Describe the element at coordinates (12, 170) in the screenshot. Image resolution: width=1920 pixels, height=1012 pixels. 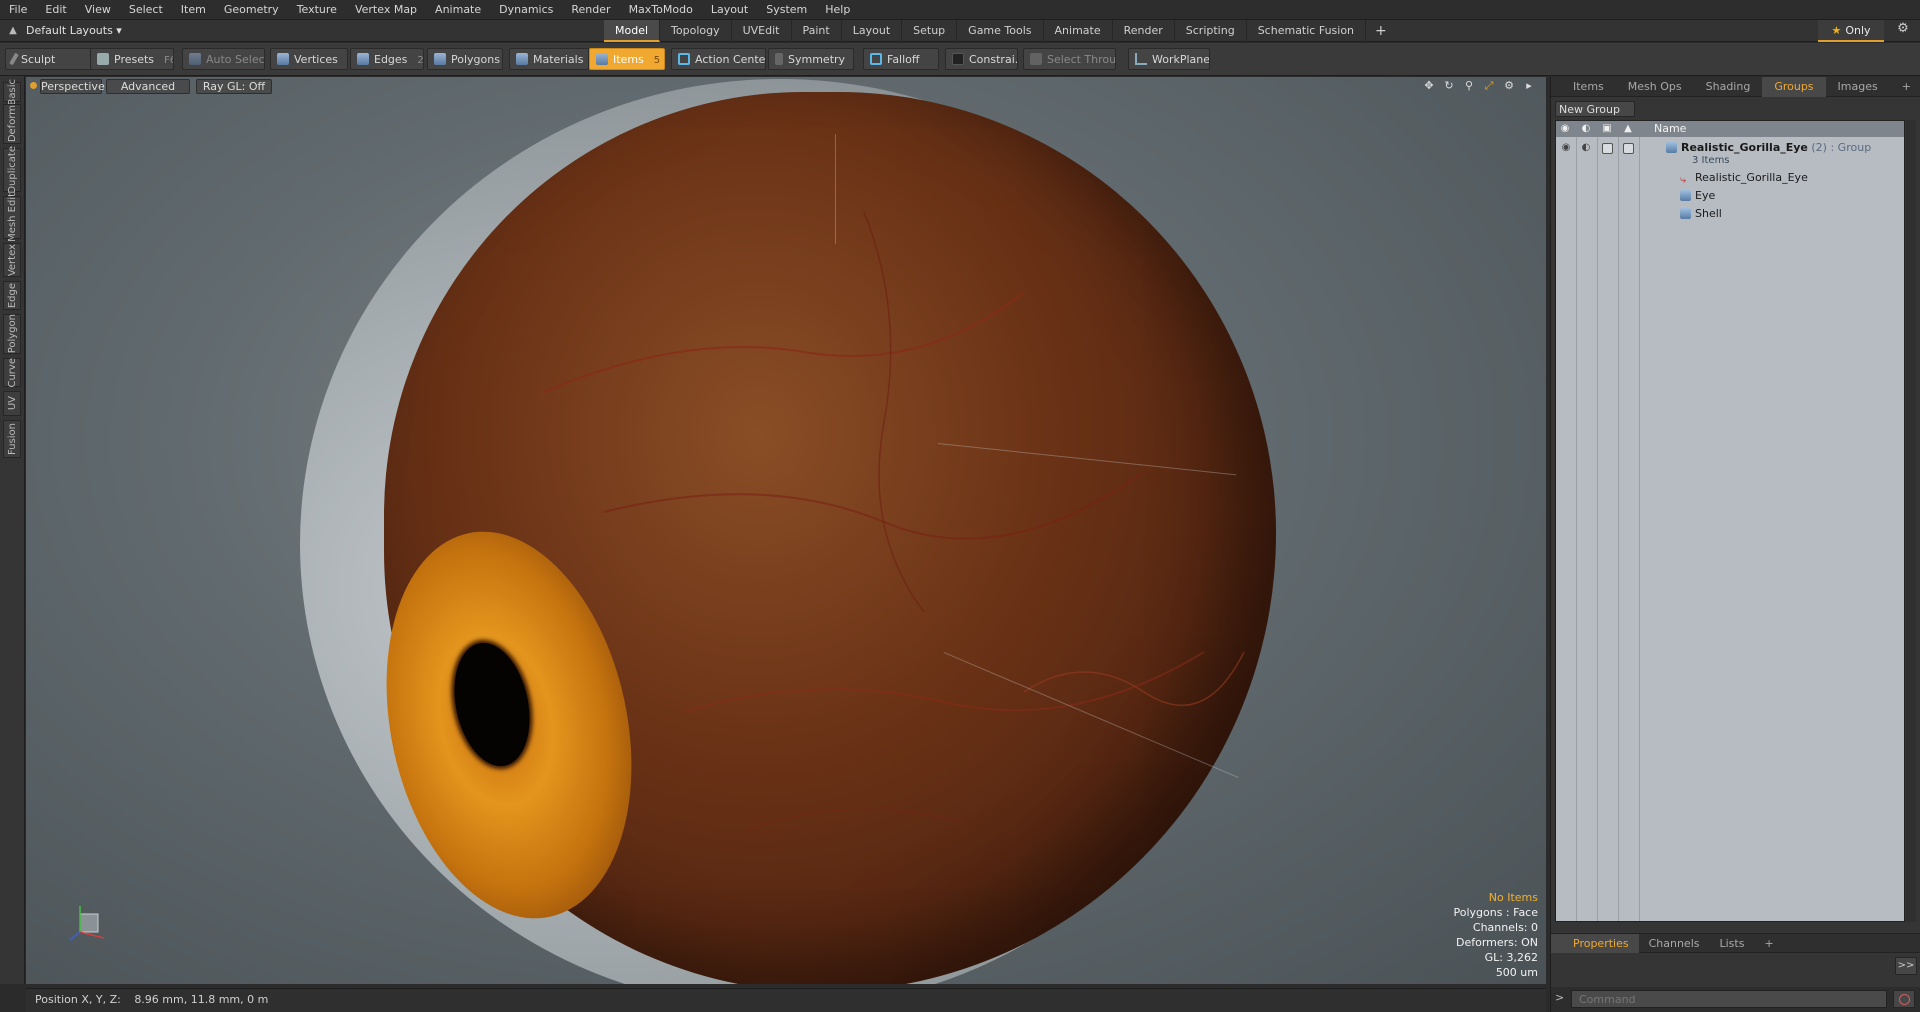
I see `left-tab-duplicate: Duplicate` at that location.